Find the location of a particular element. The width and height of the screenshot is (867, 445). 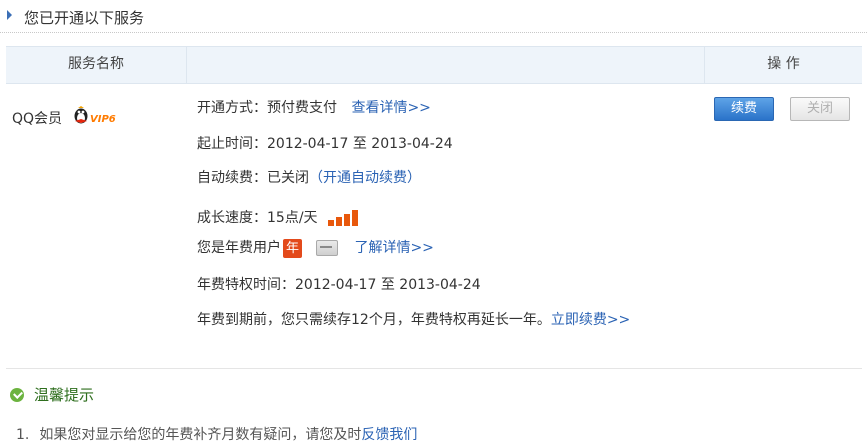

close-button: 关闭 is located at coordinates (820, 109).